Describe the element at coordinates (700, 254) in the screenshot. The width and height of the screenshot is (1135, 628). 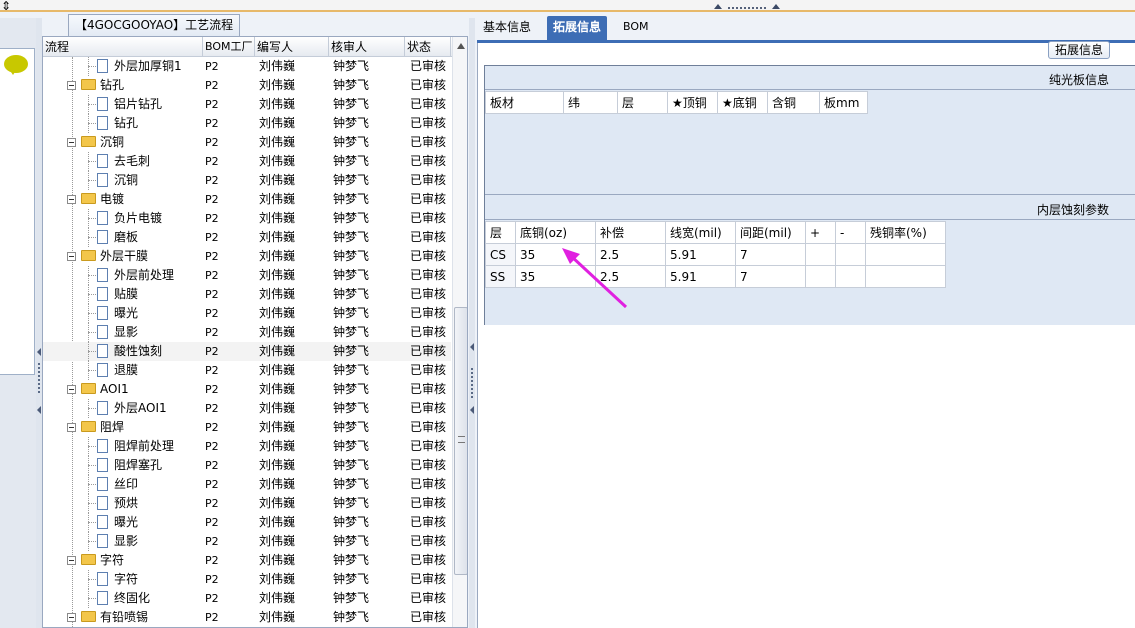
I see `table-cell: 5.91` at that location.